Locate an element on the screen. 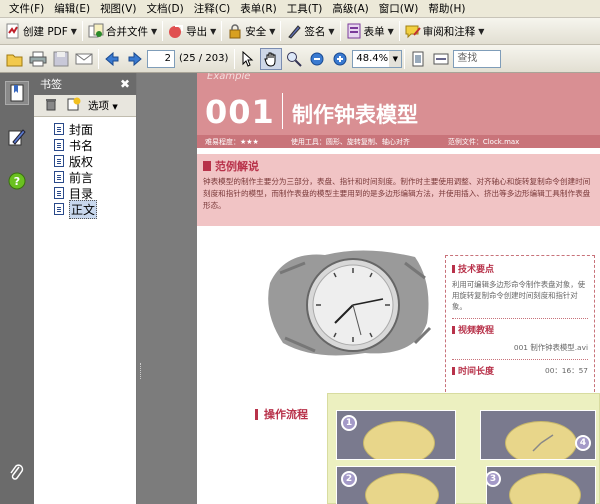 The height and width of the screenshot is (504, 600). banner-divider is located at coordinates (282, 111).